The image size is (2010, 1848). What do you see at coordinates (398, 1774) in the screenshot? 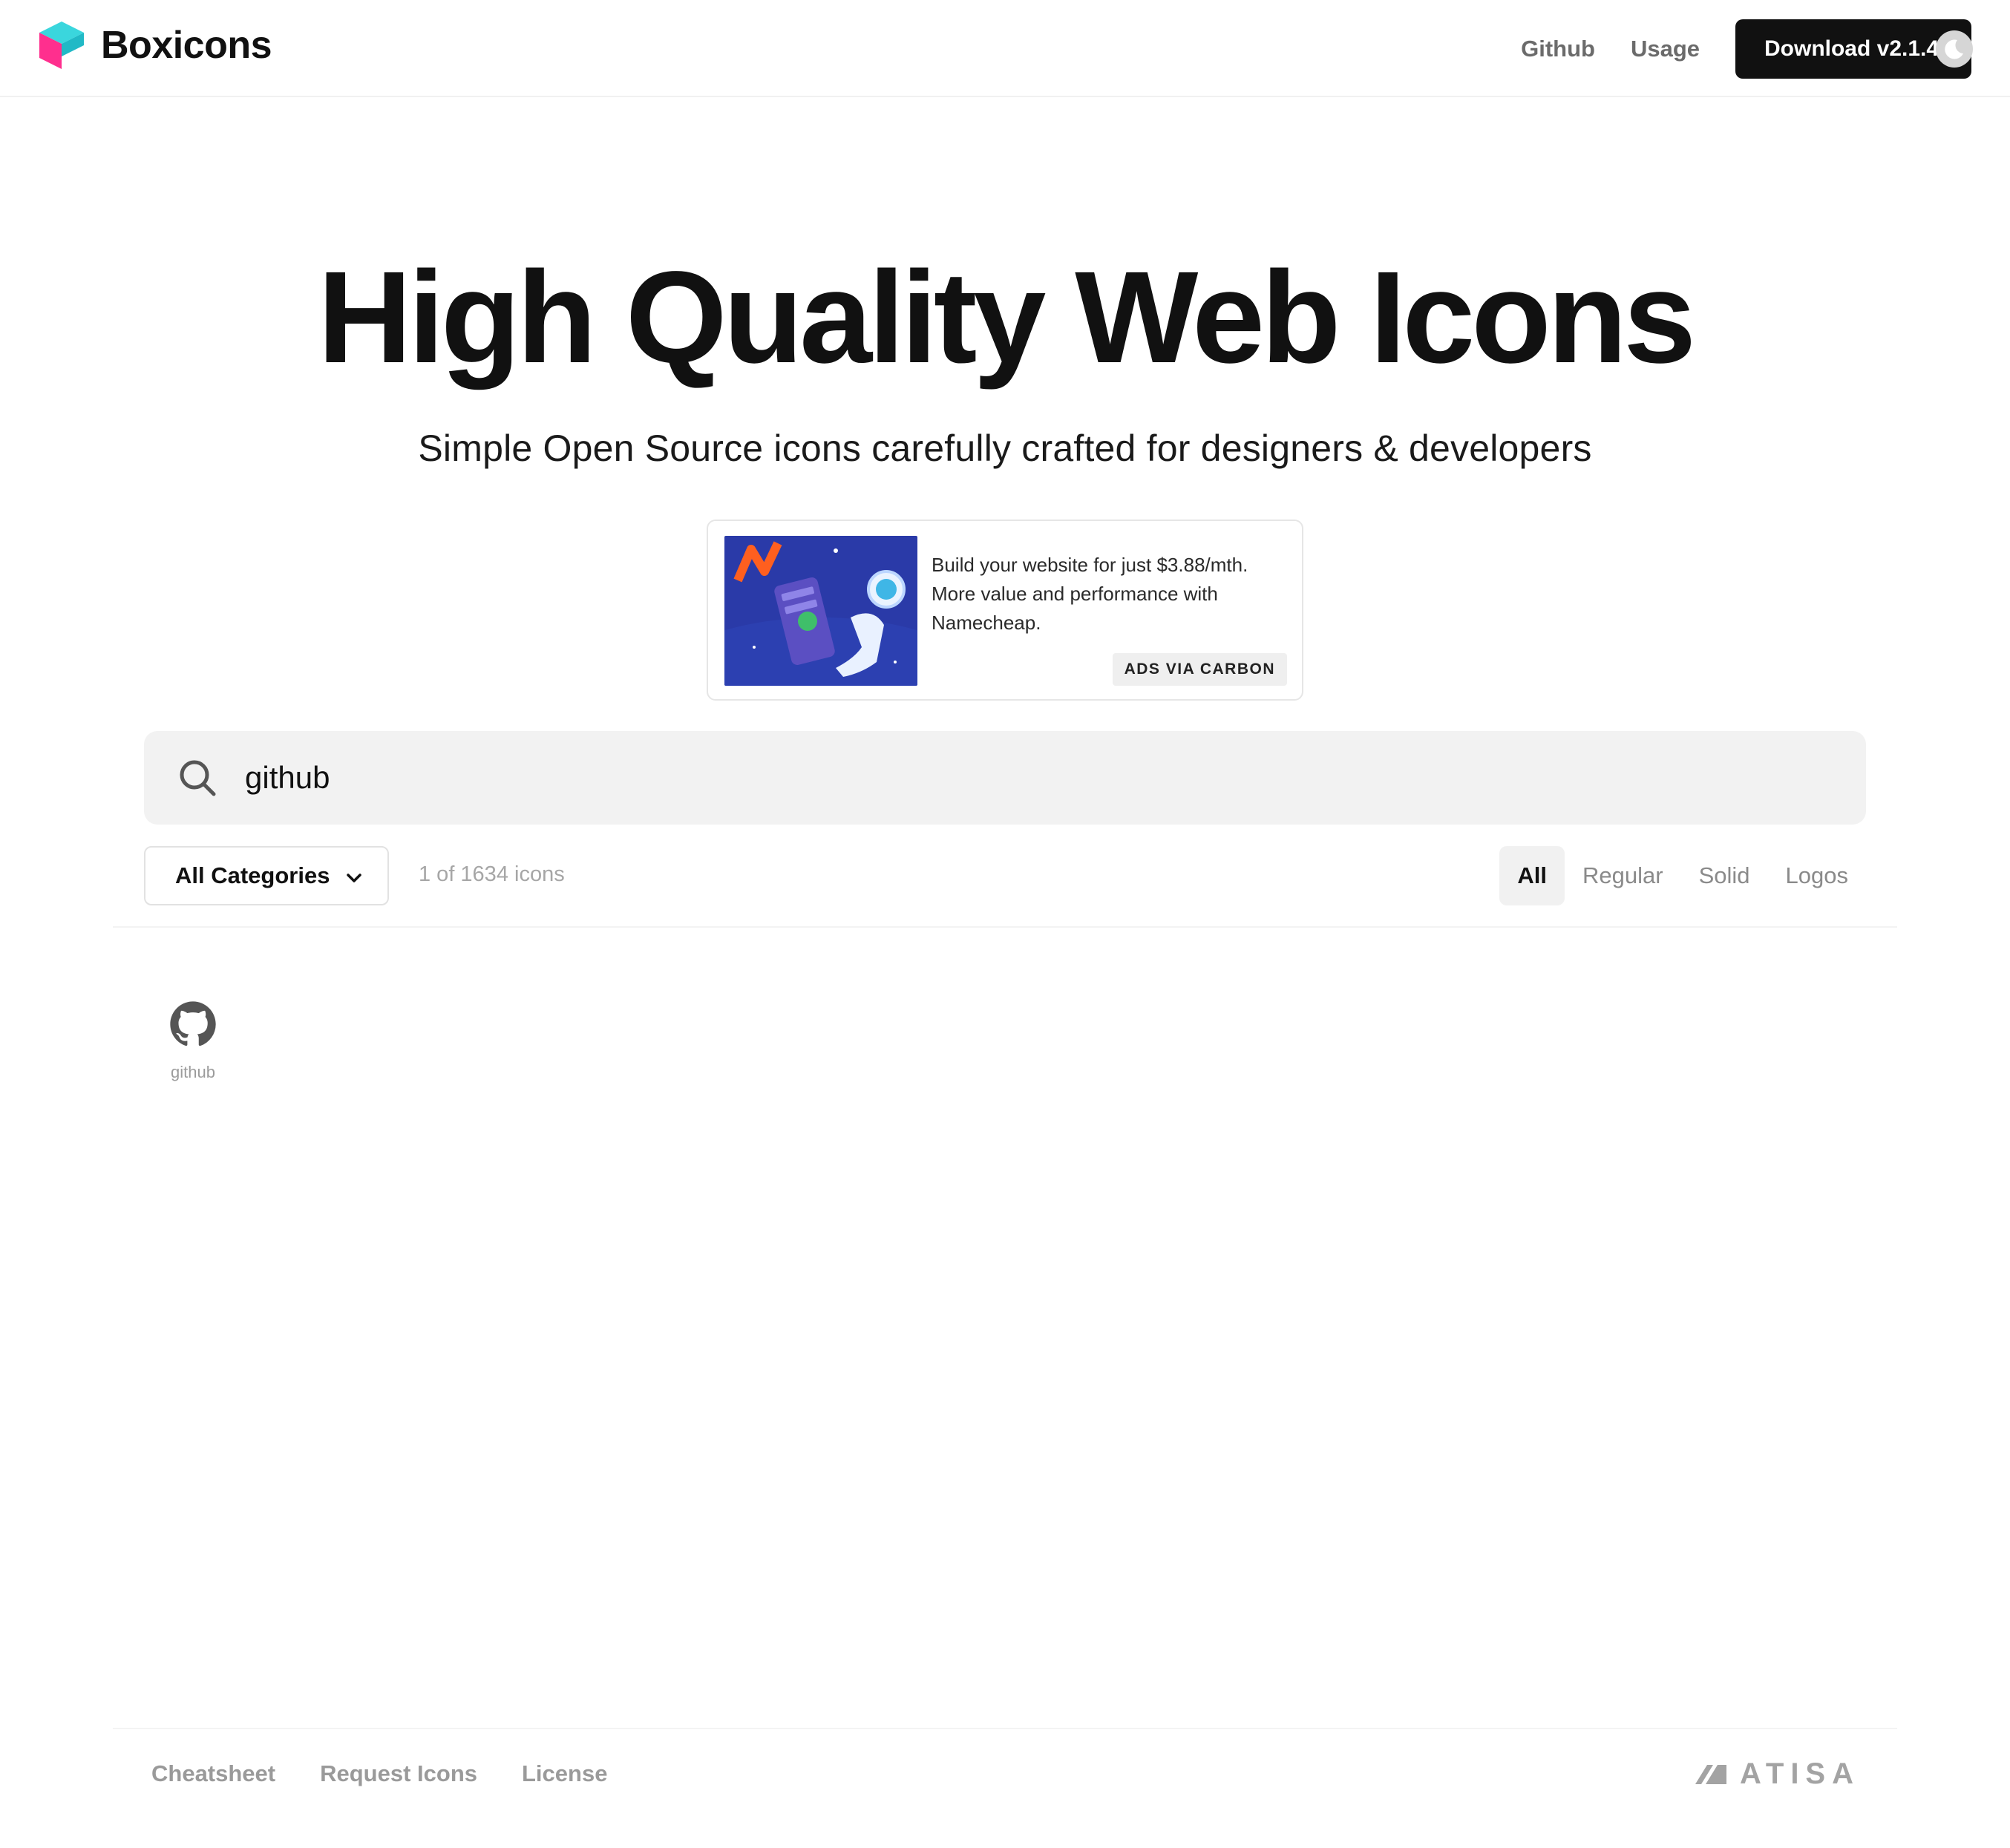
I see `footer-request-icons-link: Request Icons` at bounding box center [398, 1774].